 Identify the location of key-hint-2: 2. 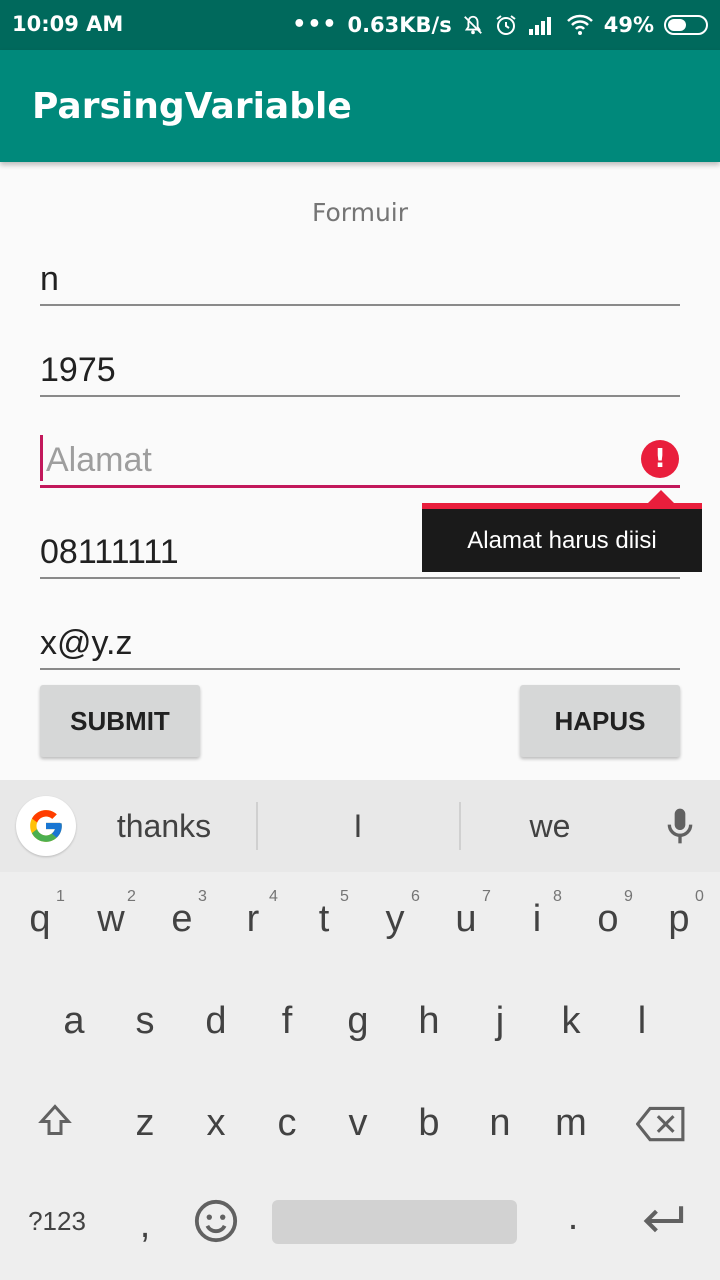
(131, 896).